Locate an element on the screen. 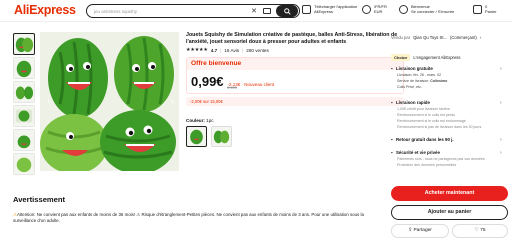 The width and height of the screenshot is (512, 249). choice-row: Choice L'engagement AliExpress is located at coordinates (425, 57).